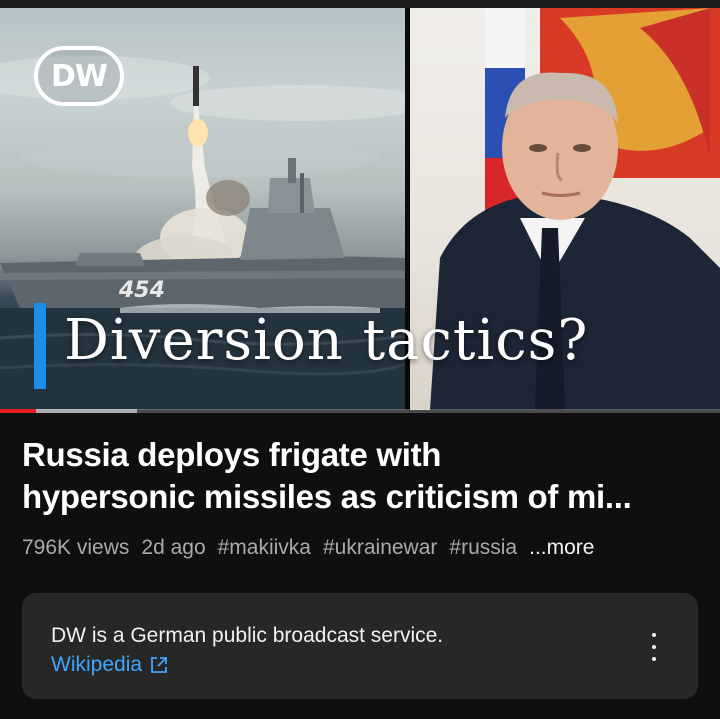 Image resolution: width=720 pixels, height=719 pixels. I want to click on hashtag-link: #russia, so click(483, 548).